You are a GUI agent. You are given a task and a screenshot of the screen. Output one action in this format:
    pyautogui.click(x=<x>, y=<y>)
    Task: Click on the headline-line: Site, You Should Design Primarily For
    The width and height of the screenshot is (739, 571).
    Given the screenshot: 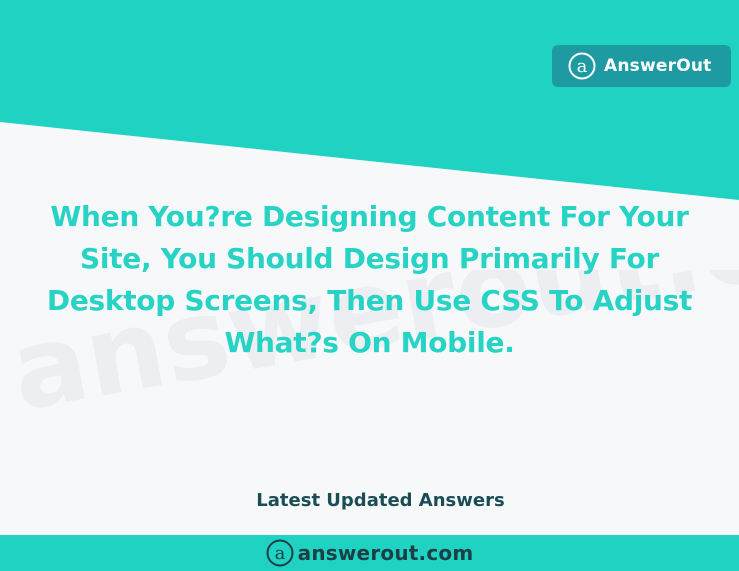 What is the action you would take?
    pyautogui.click(x=369, y=258)
    